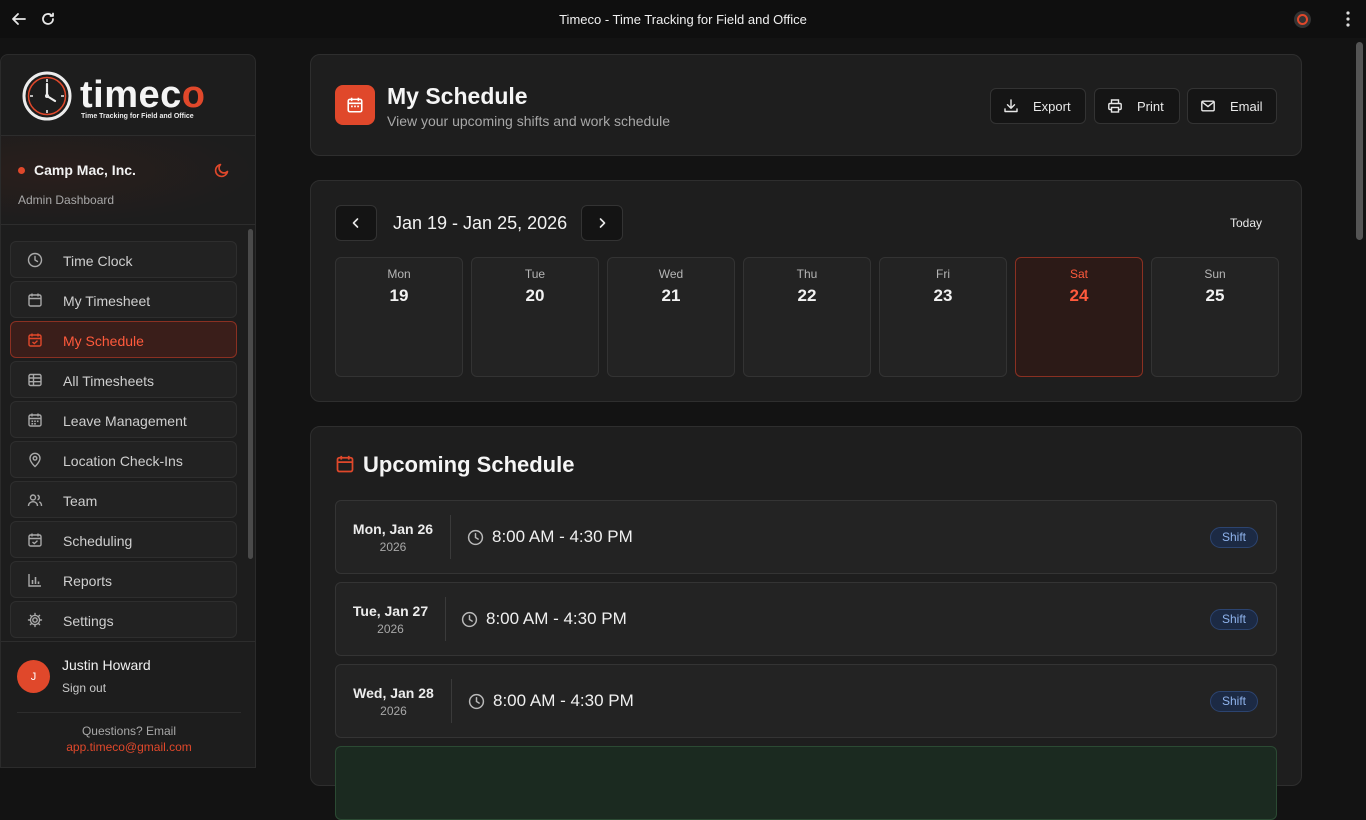 This screenshot has width=1366, height=820. Describe the element at coordinates (98, 261) in the screenshot. I see `sidebar-item-label: Time Clock` at that location.